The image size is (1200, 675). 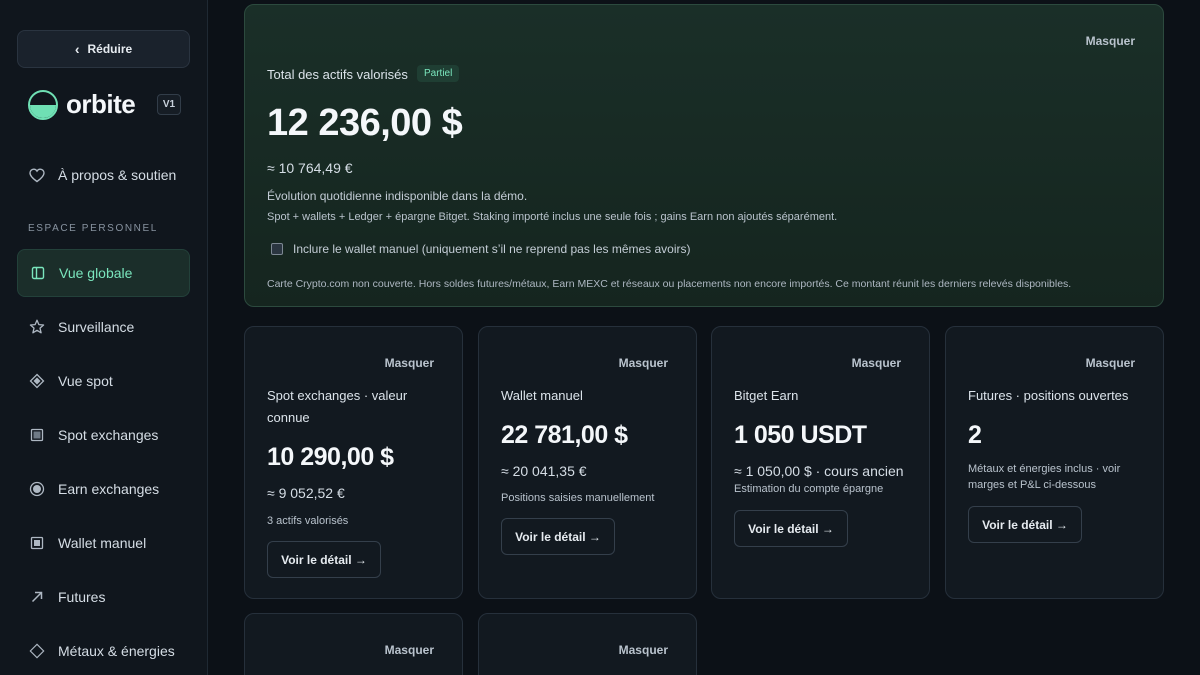 What do you see at coordinates (308, 521) in the screenshot?
I see `card-note: 3 actifs valorisés` at bounding box center [308, 521].